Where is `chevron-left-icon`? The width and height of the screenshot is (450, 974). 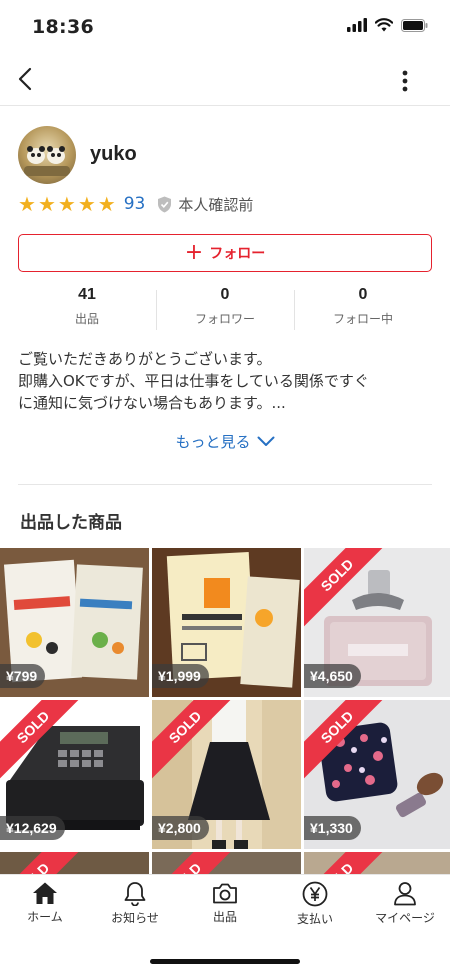 chevron-left-icon is located at coordinates (25, 79).